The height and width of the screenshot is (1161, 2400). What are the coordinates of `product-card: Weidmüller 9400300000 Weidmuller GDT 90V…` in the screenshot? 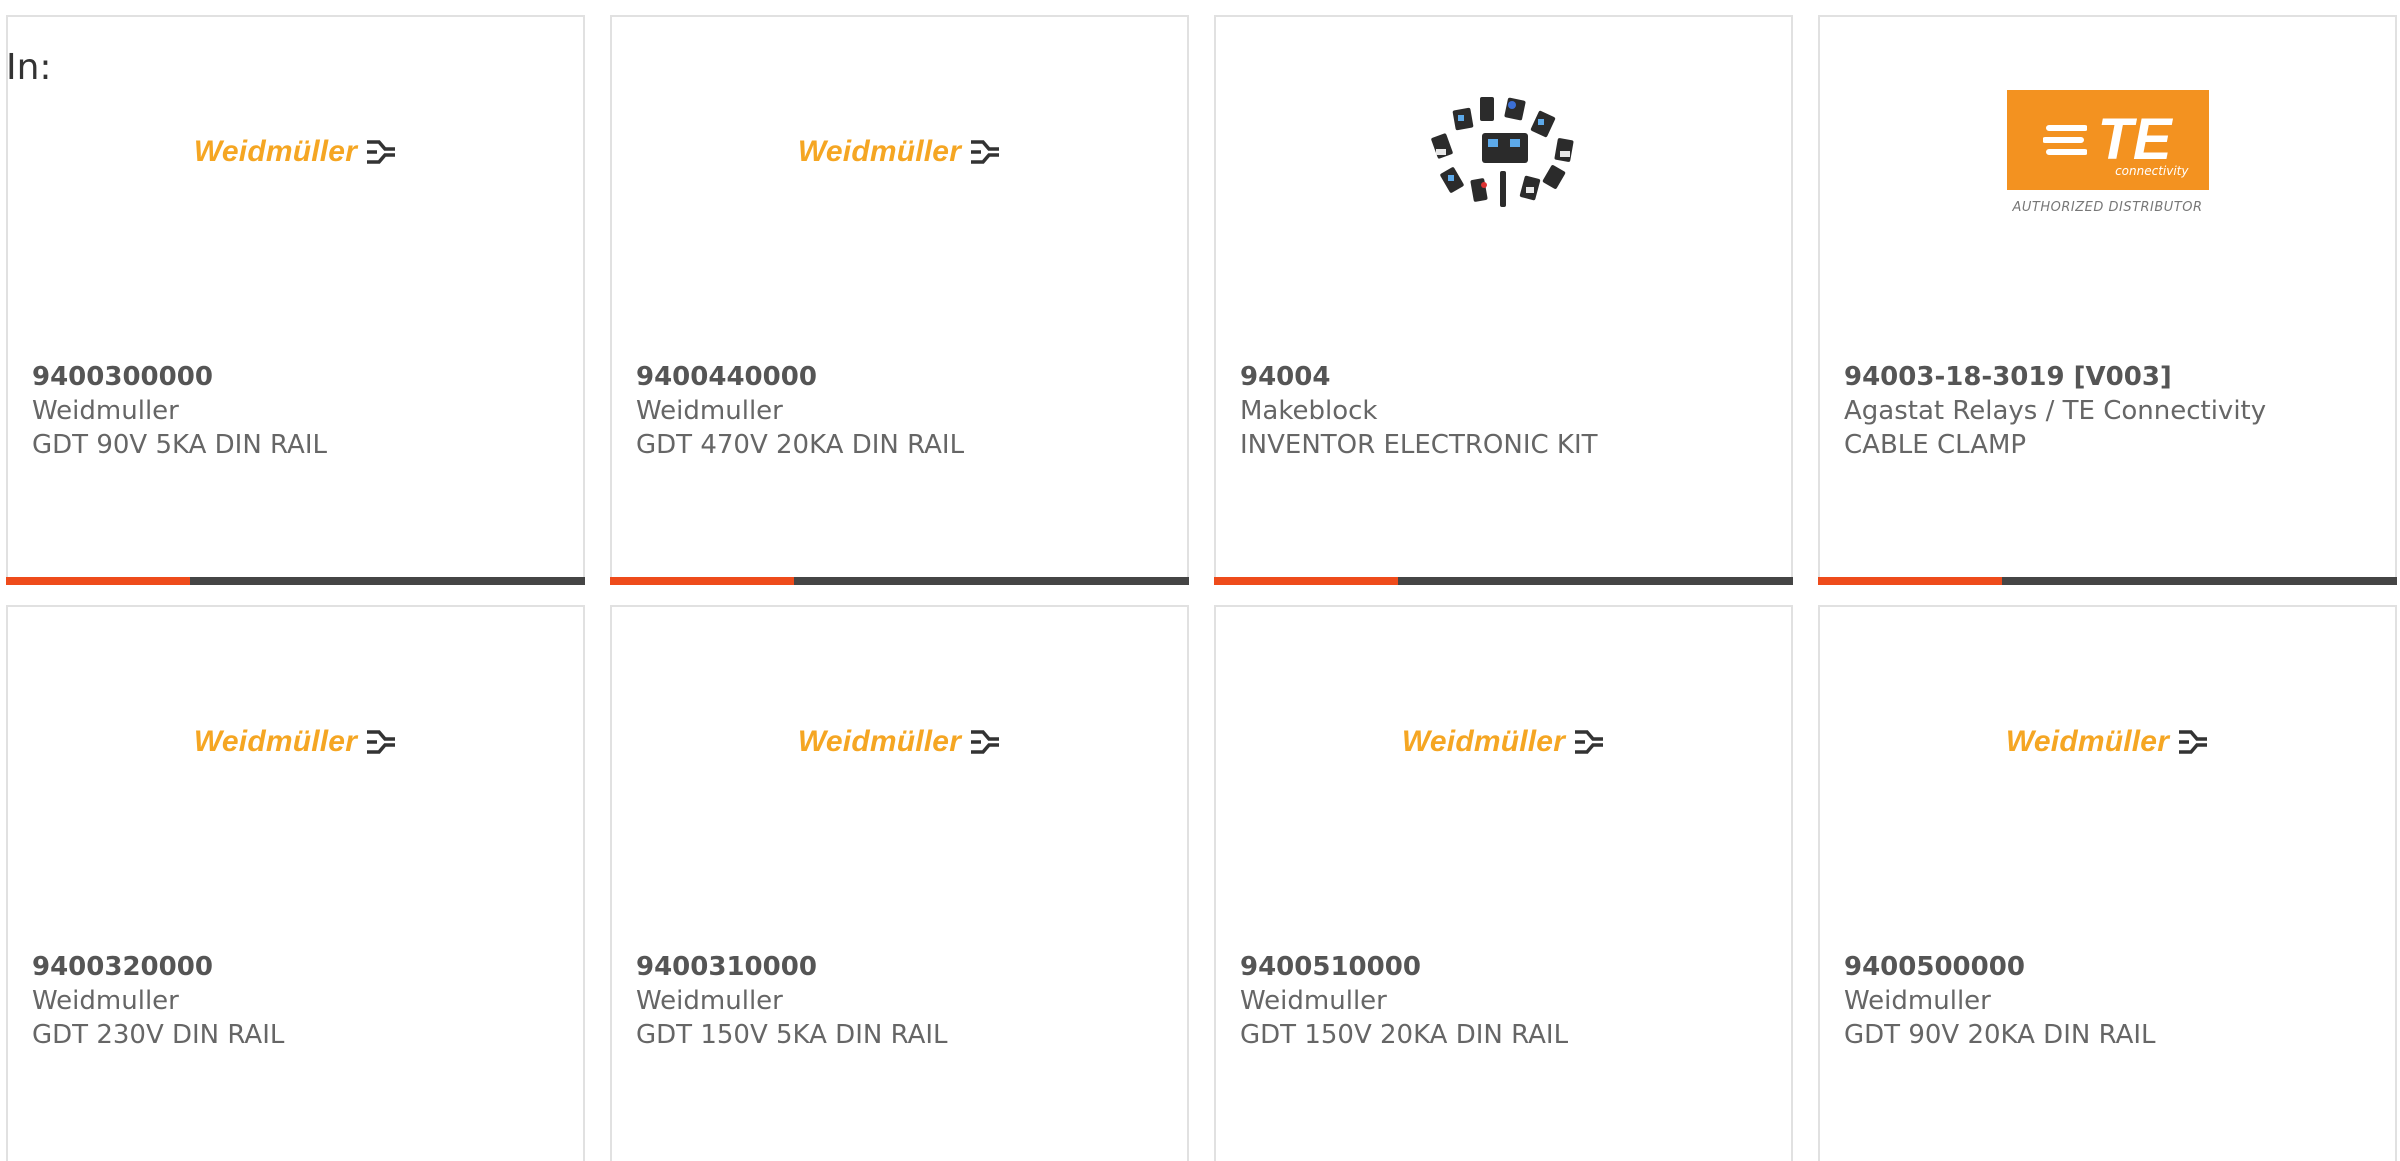 It's located at (295, 300).